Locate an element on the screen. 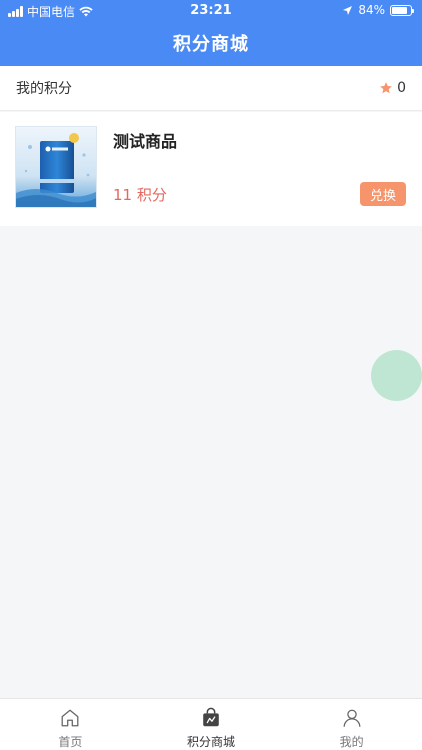 The image size is (422, 750). tab-mine: 我的 is located at coordinates (351, 724).